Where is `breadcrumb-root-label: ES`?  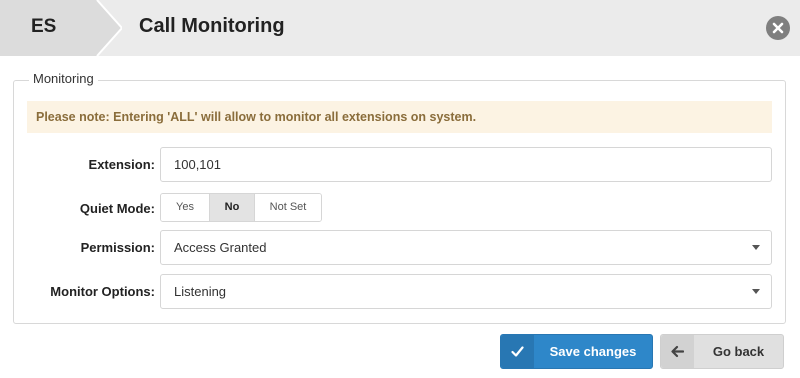
breadcrumb-root-label: ES is located at coordinates (44, 26).